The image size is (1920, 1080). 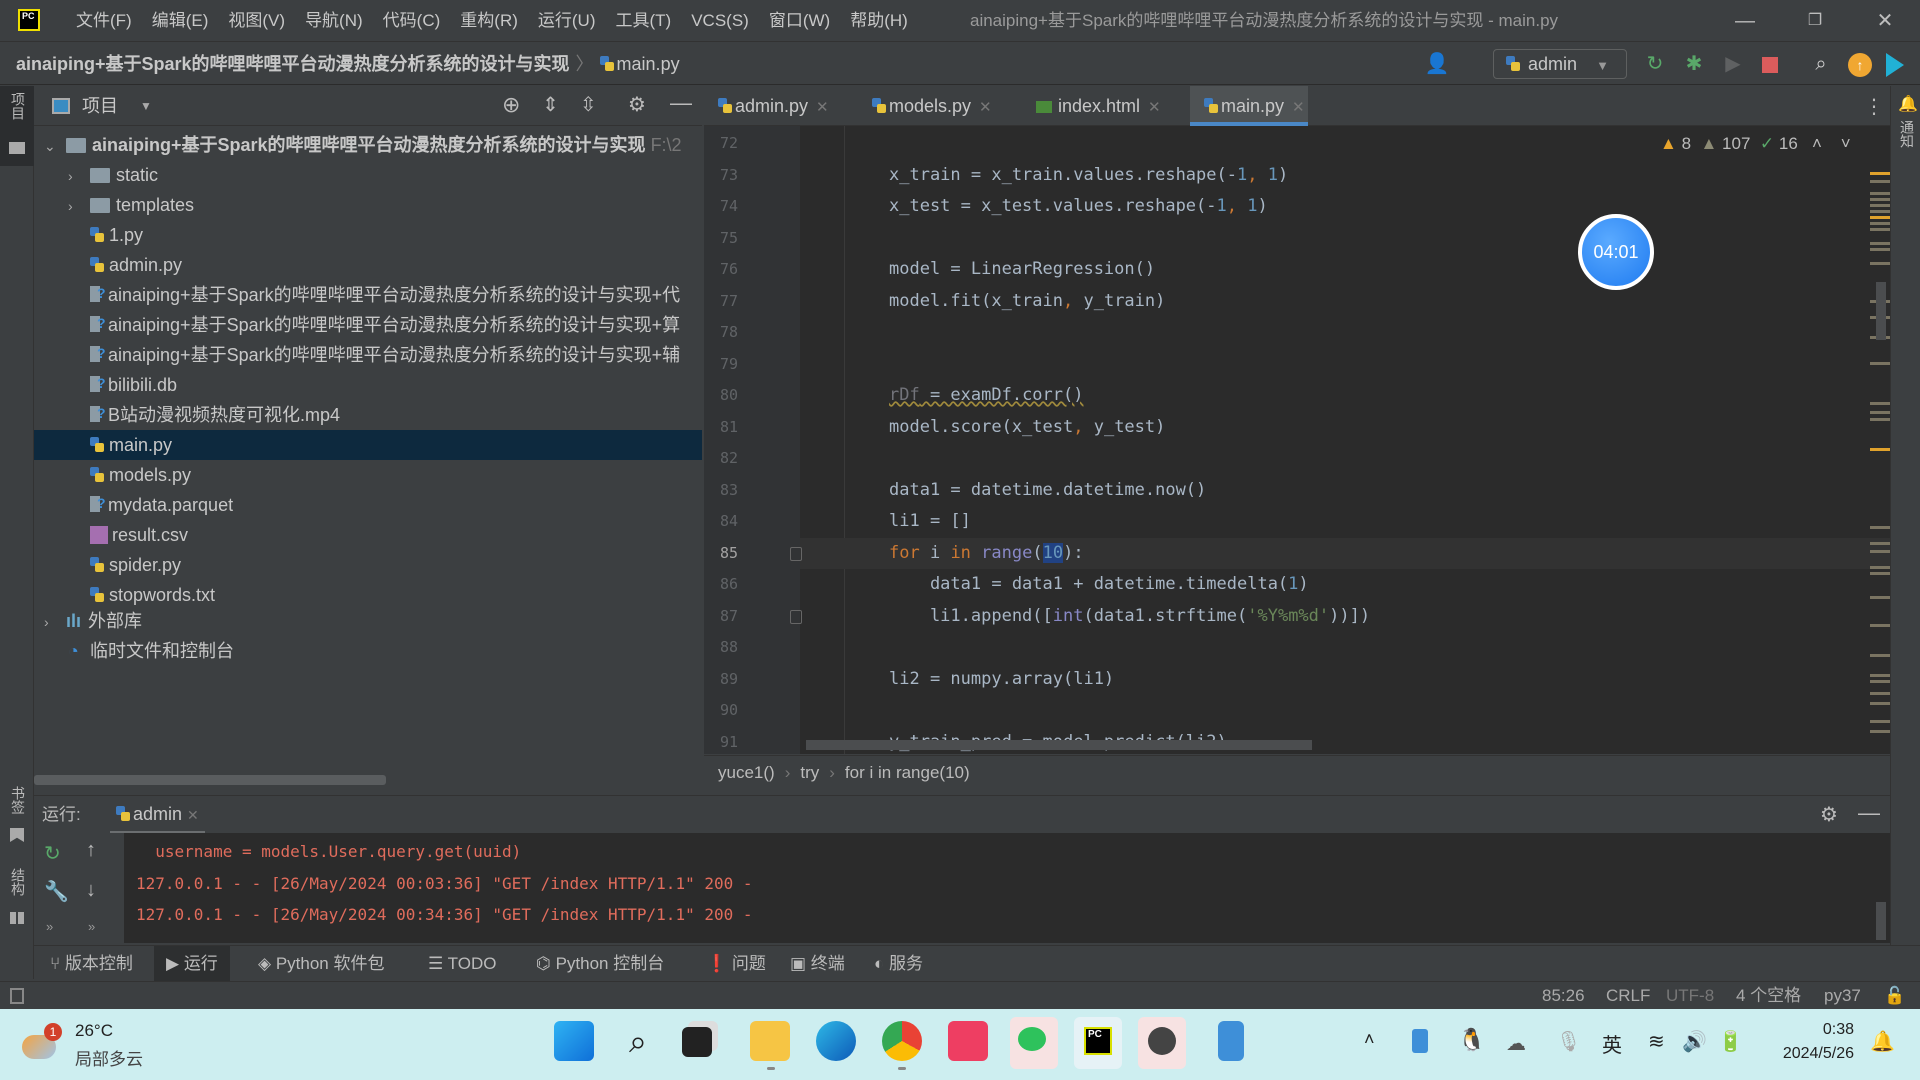 What do you see at coordinates (256, 21) in the screenshot?
I see `menu-item: 视图(V)` at bounding box center [256, 21].